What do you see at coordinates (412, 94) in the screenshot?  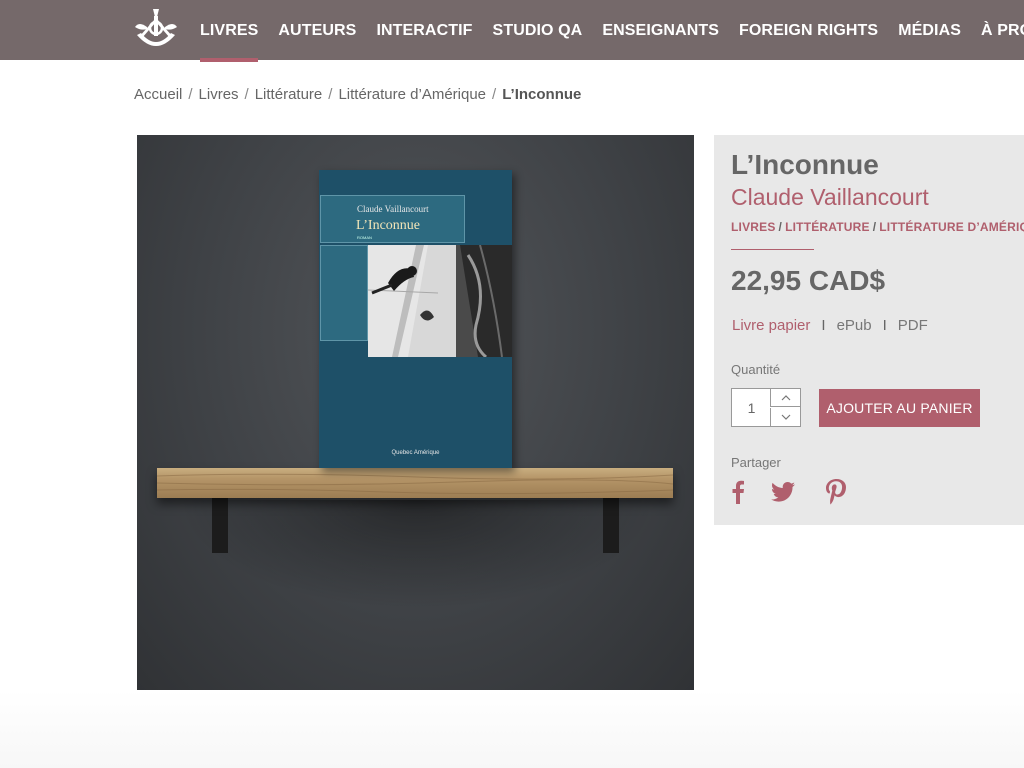 I see `breadcrumb-litterature-amerique: Littérature d’Amérique` at bounding box center [412, 94].